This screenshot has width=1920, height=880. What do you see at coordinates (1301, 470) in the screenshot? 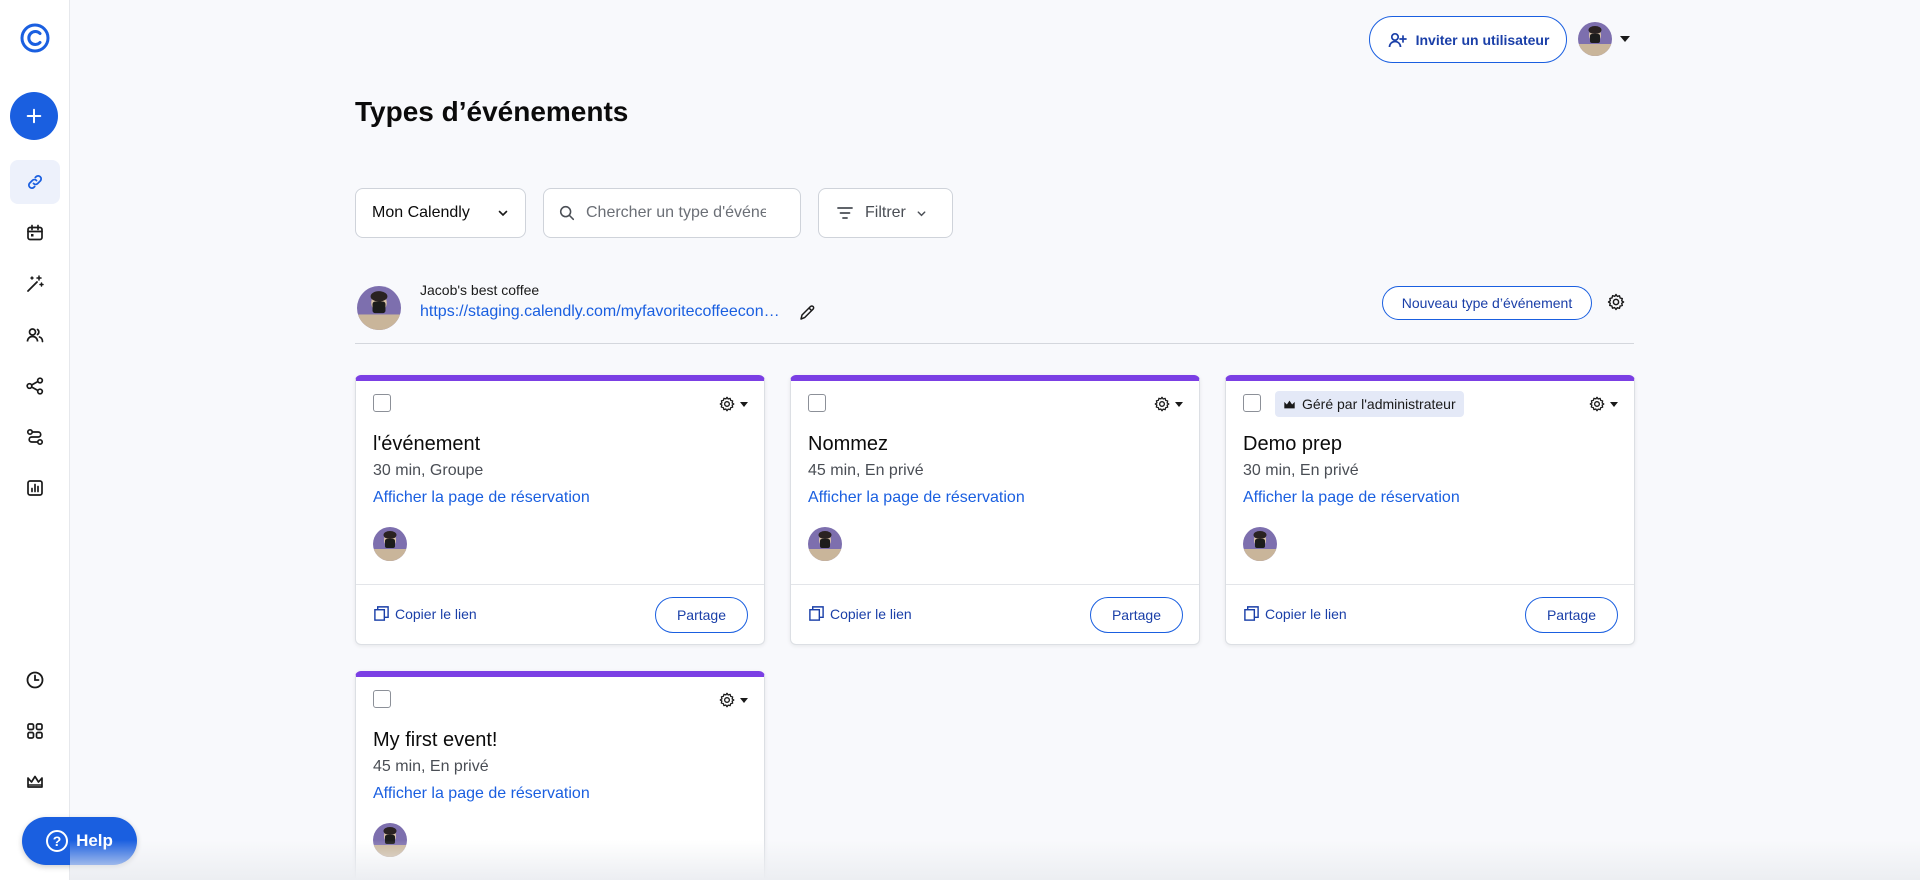
I see `card-meta: 30 min, En privé` at bounding box center [1301, 470].